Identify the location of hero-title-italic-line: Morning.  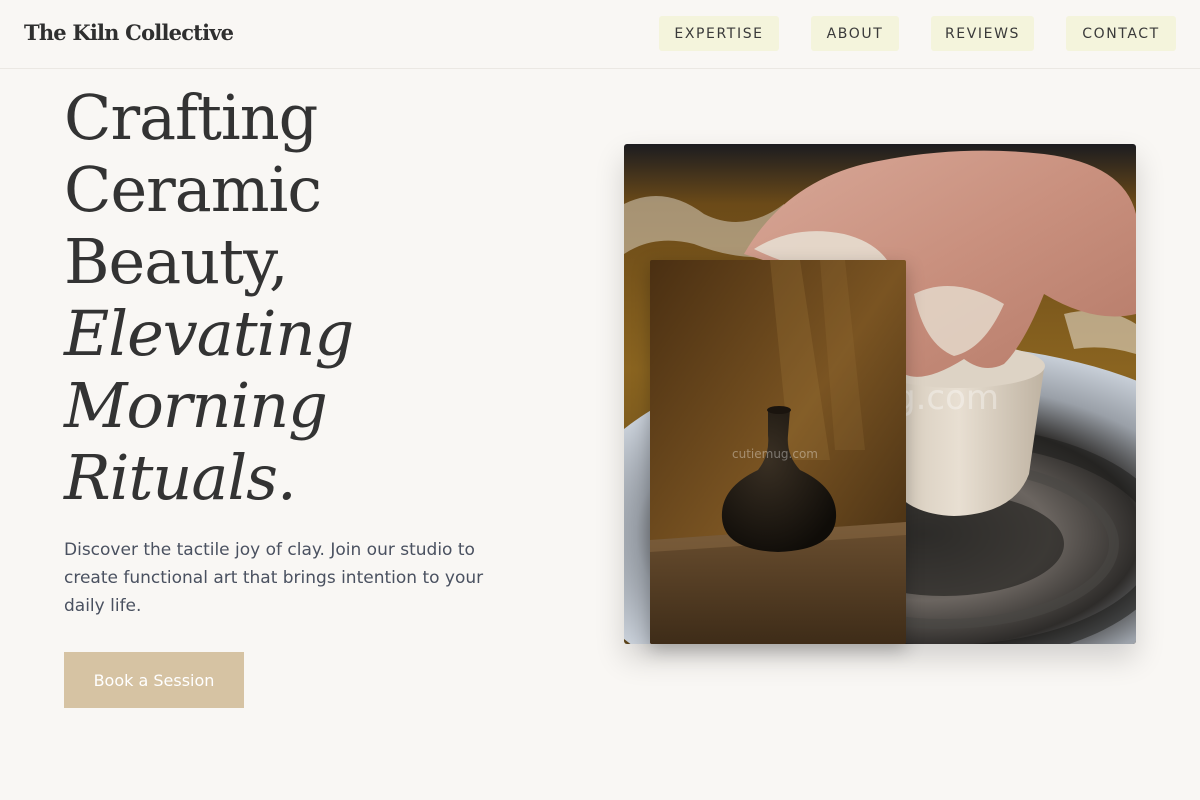
(196, 405).